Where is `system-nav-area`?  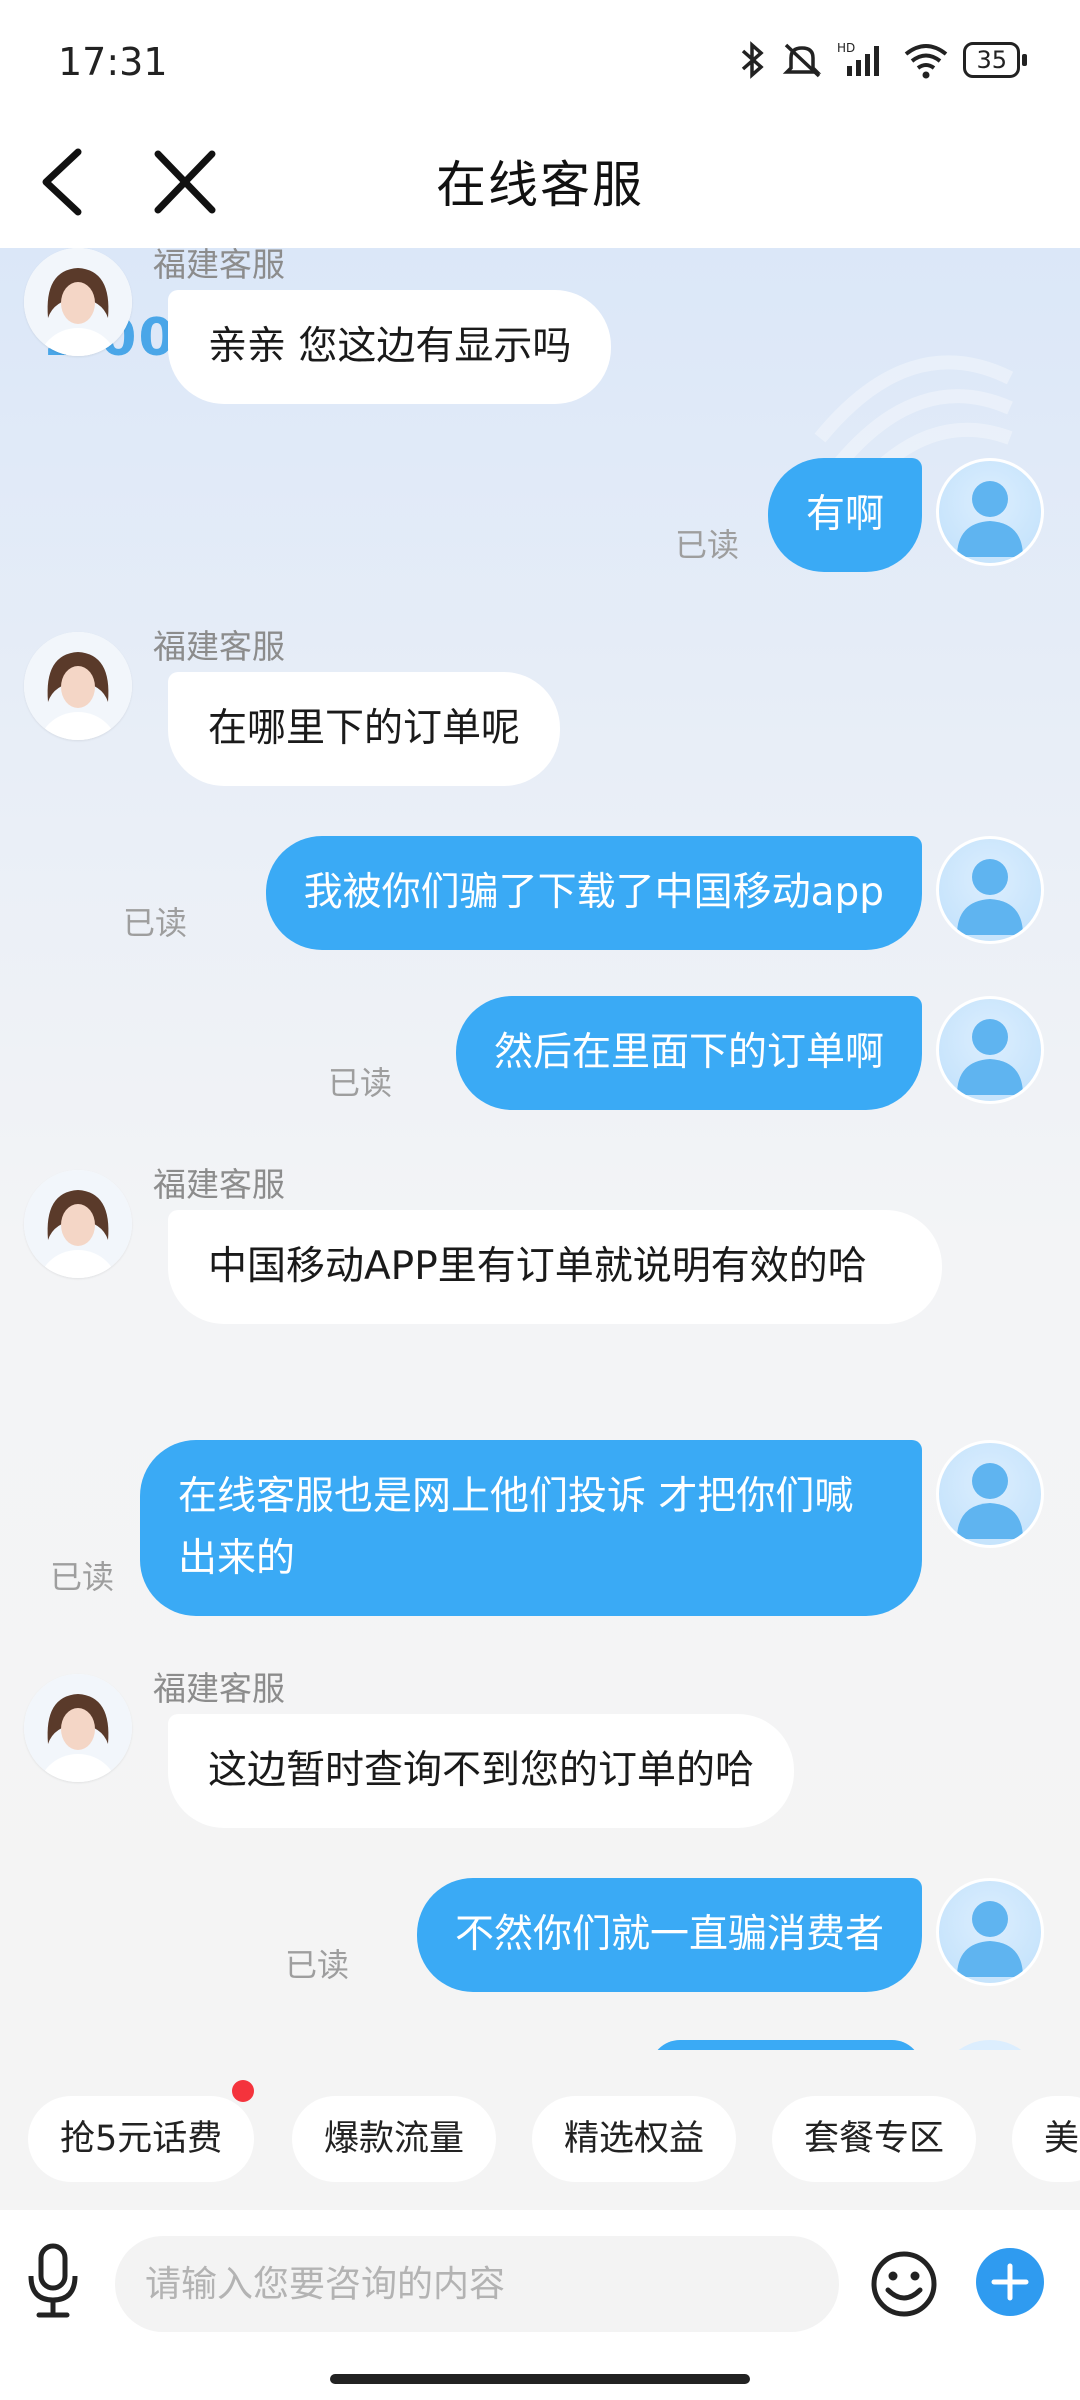 system-nav-area is located at coordinates (540, 2375).